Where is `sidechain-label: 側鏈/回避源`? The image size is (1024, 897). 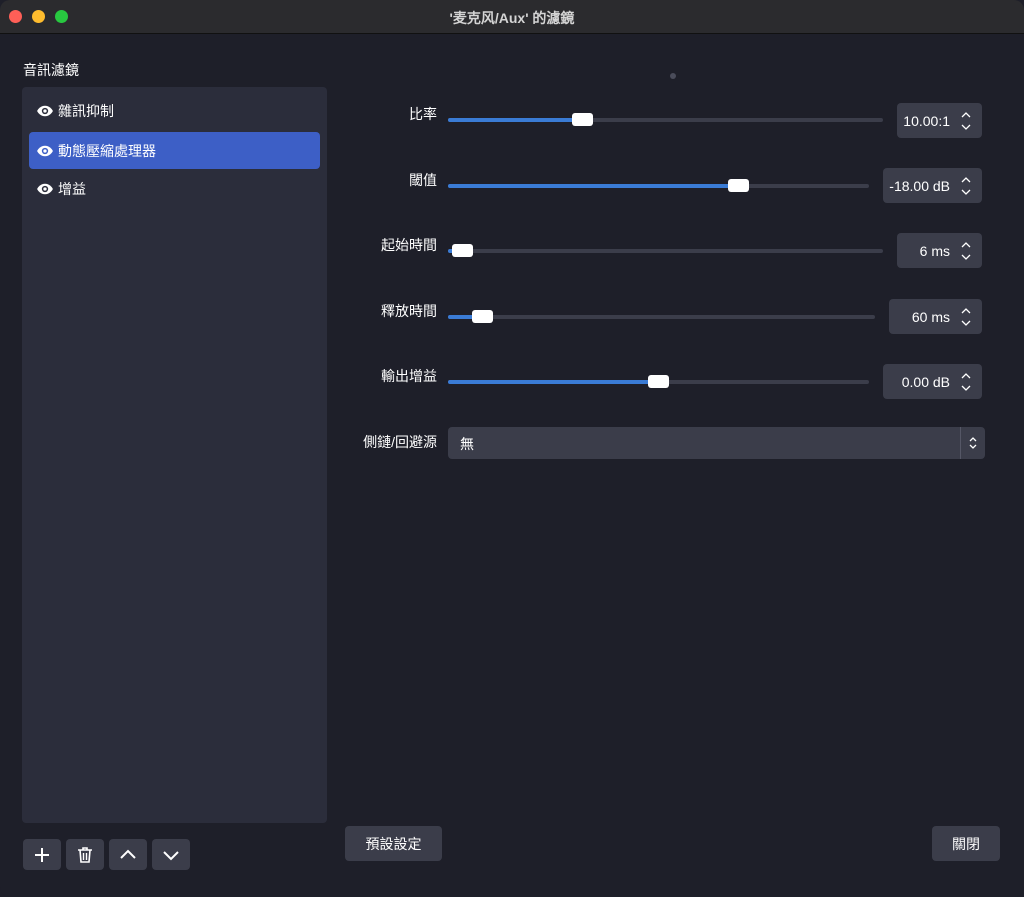
sidechain-label: 側鏈/回避源 is located at coordinates (400, 442).